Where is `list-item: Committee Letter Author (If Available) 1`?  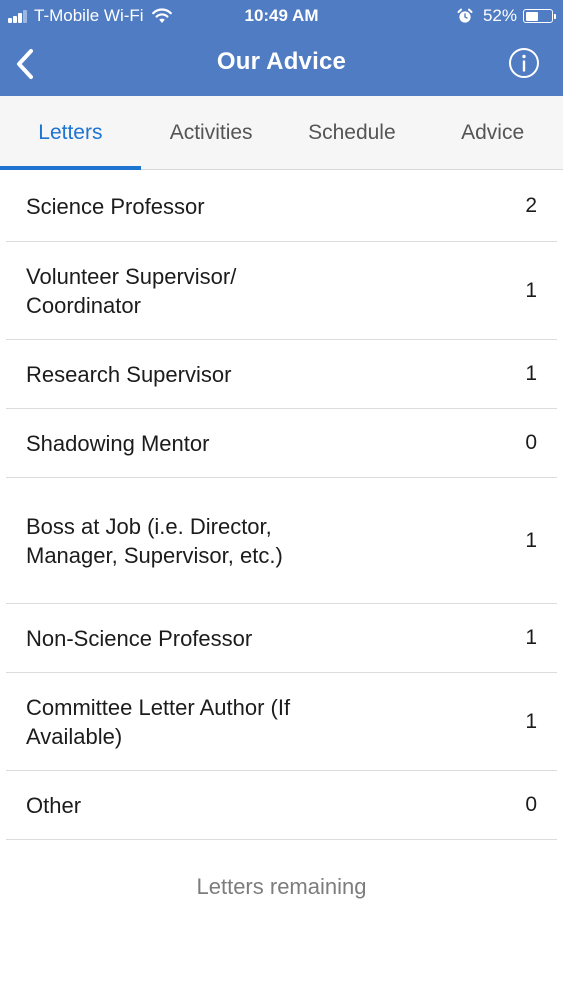
list-item: Committee Letter Author (If Available) 1 is located at coordinates (281, 722).